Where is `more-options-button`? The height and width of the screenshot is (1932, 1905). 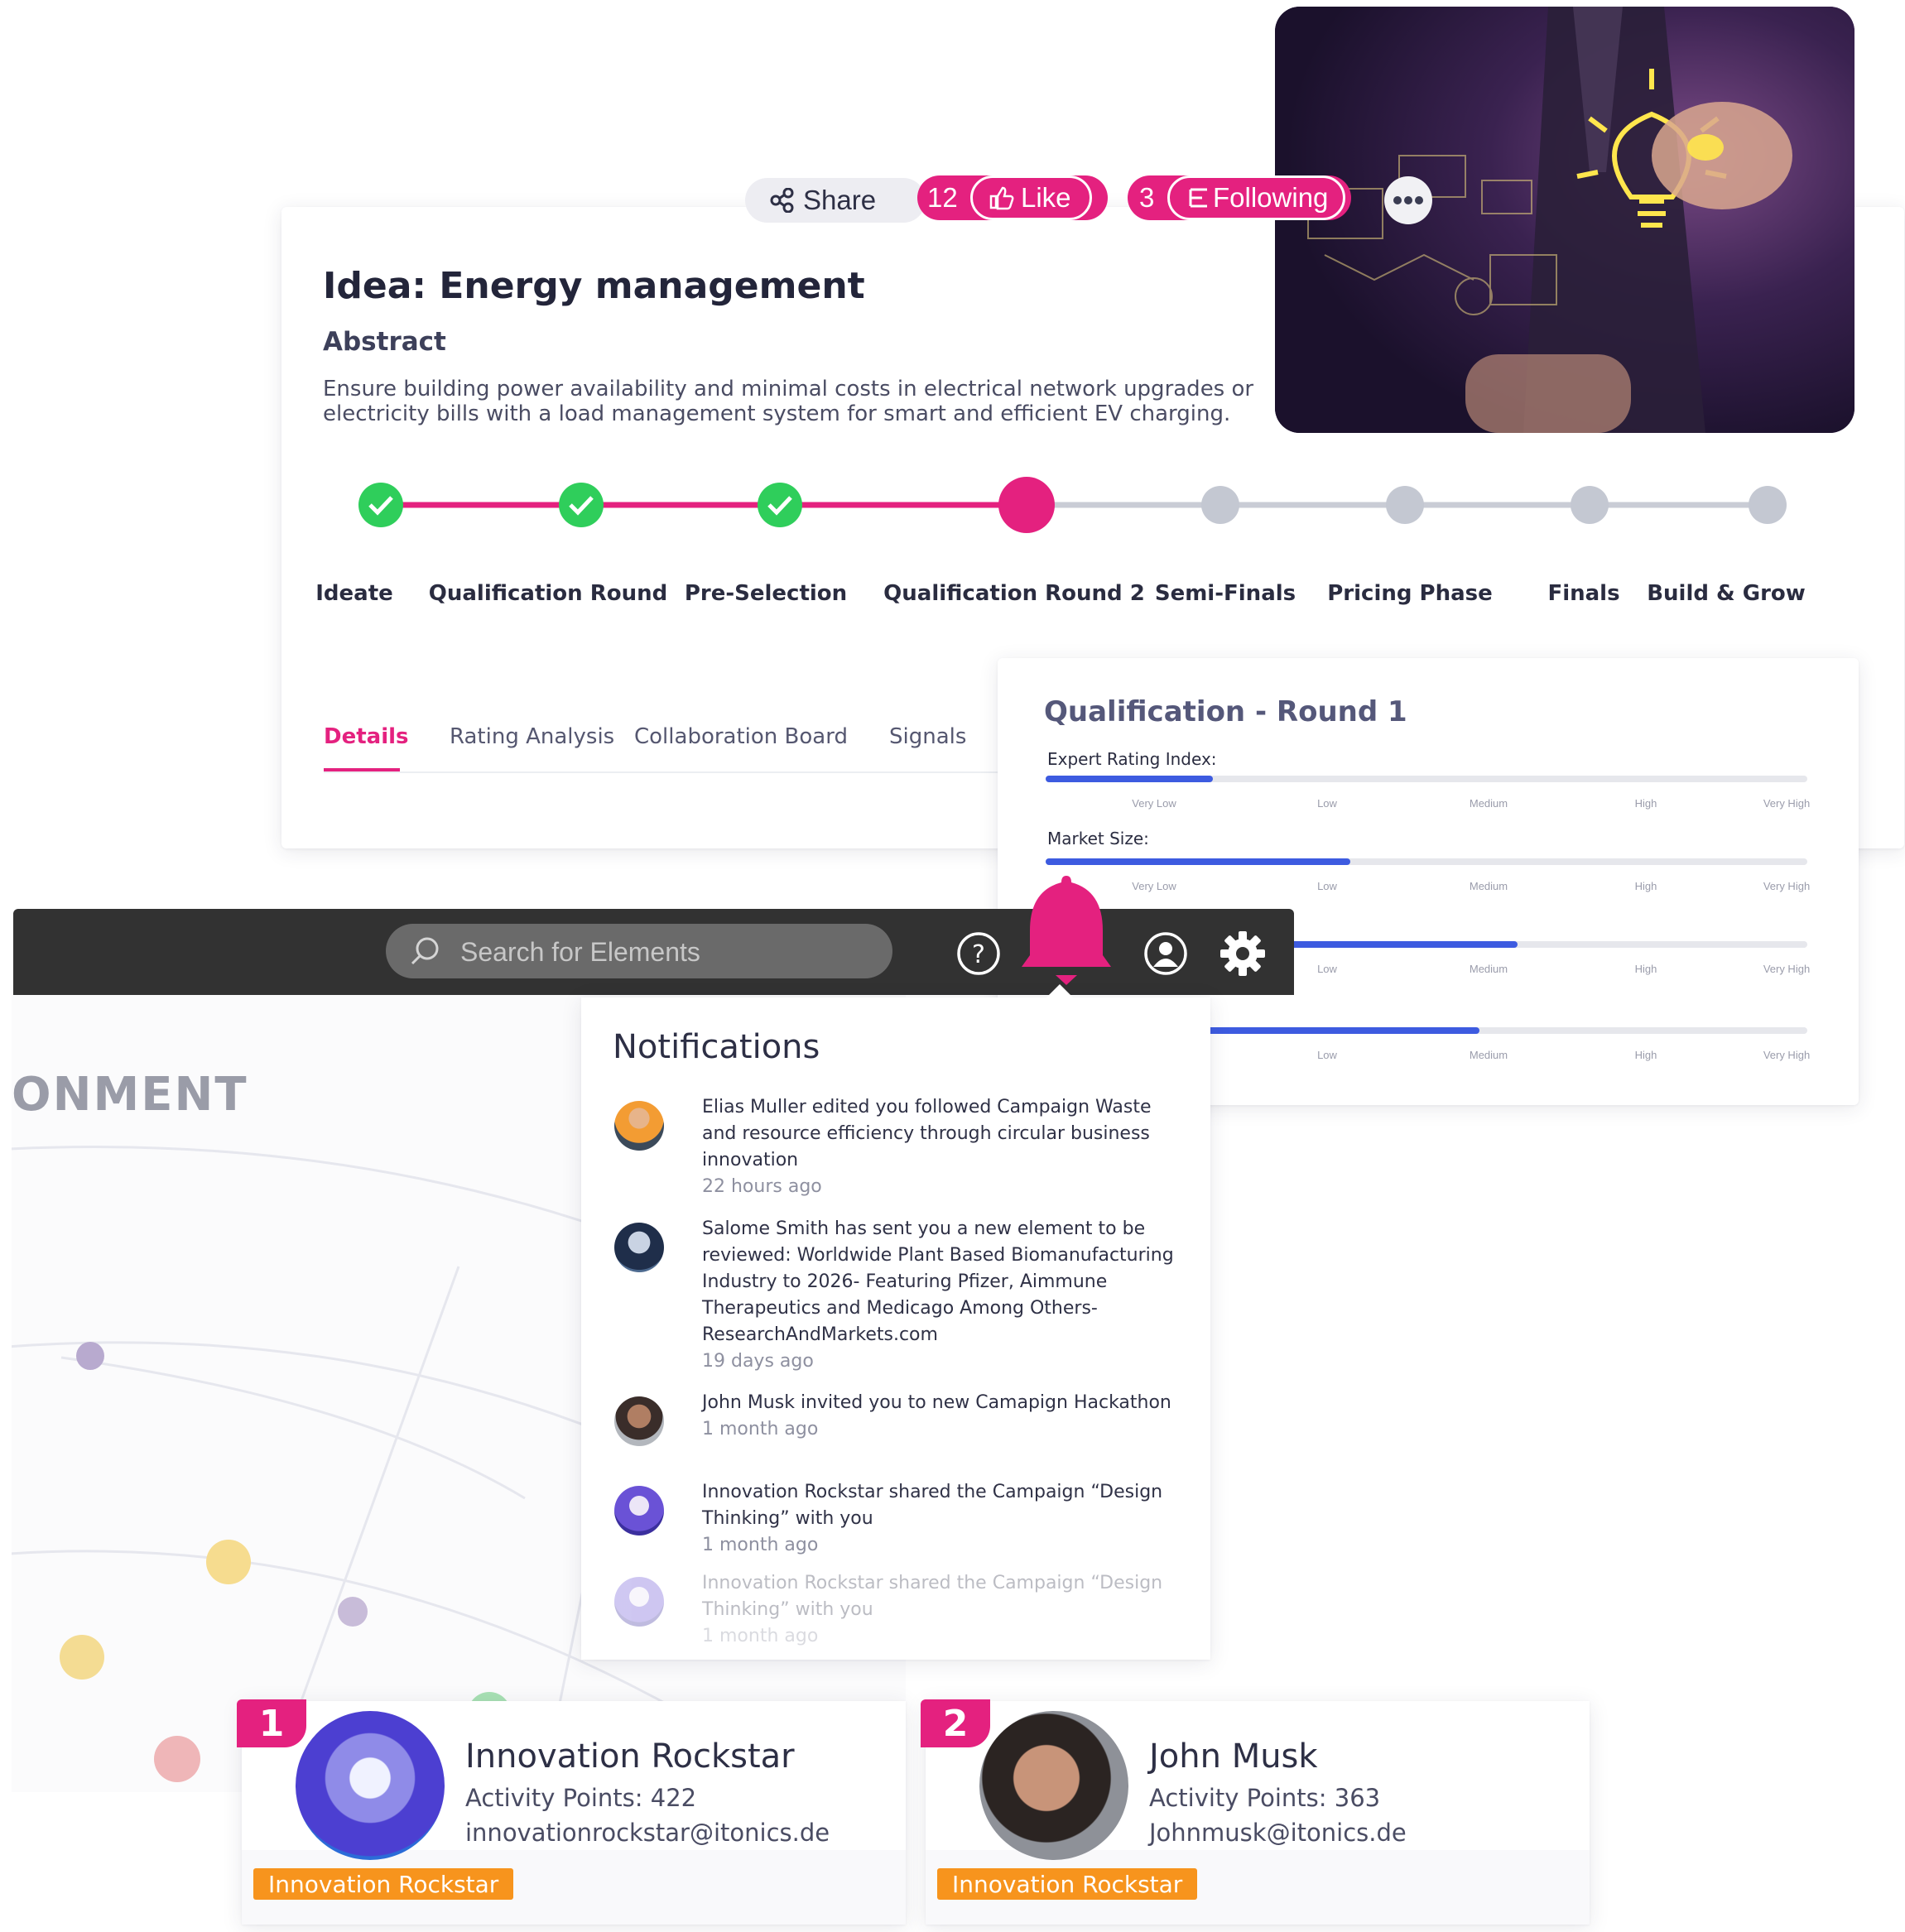 more-options-button is located at coordinates (1408, 200).